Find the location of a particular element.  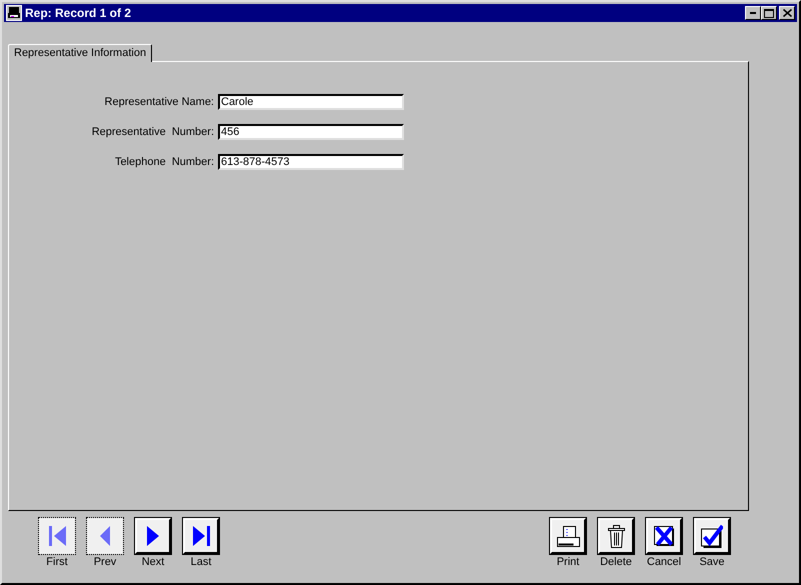

close-button is located at coordinates (787, 13).